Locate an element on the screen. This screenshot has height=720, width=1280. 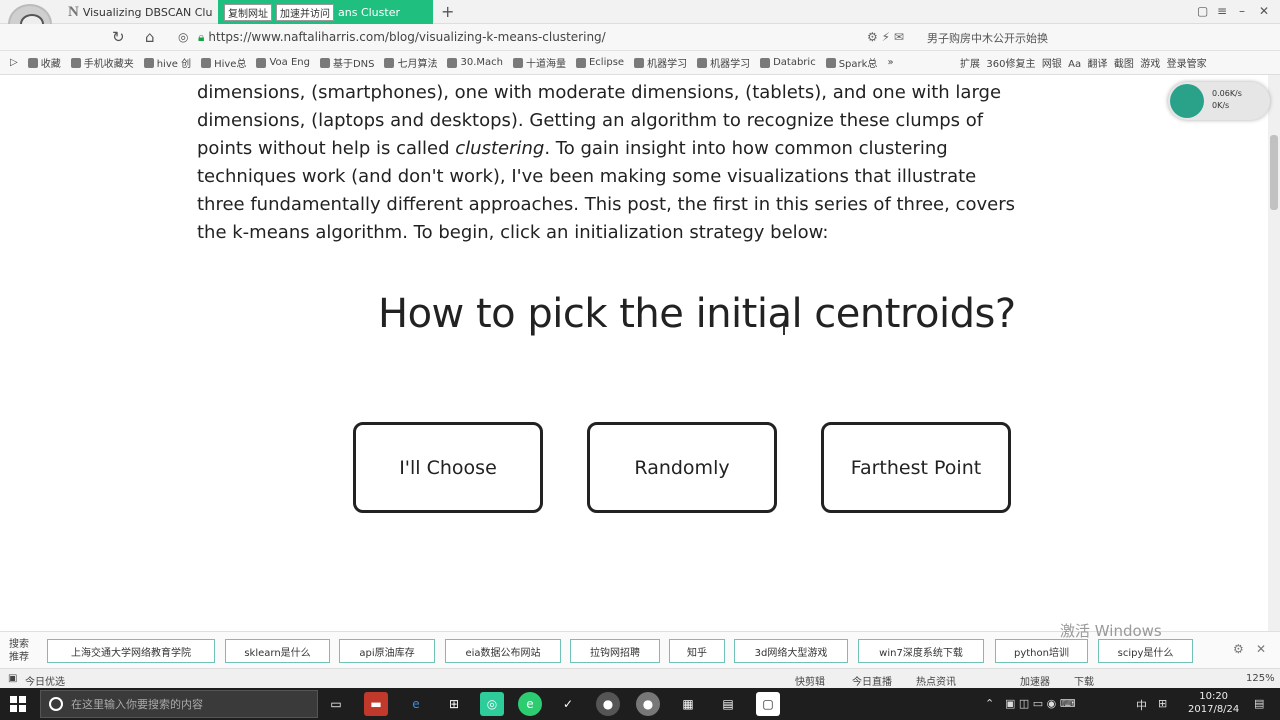
copy-url-chip: 复制网址 is located at coordinates (248, 12).